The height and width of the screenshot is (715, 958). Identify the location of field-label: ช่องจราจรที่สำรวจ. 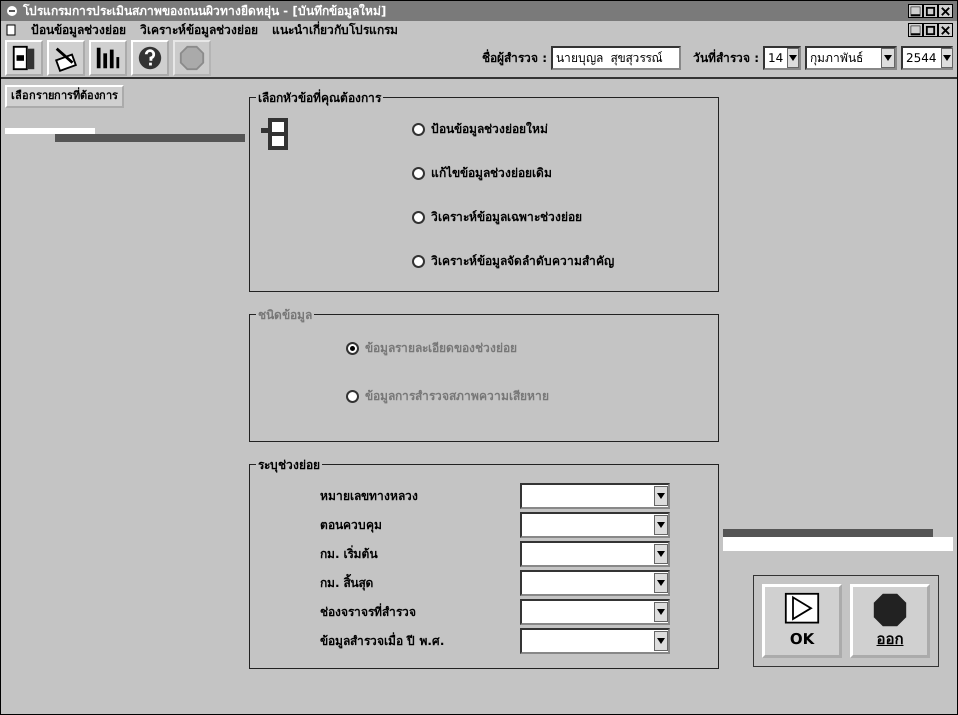
(368, 612).